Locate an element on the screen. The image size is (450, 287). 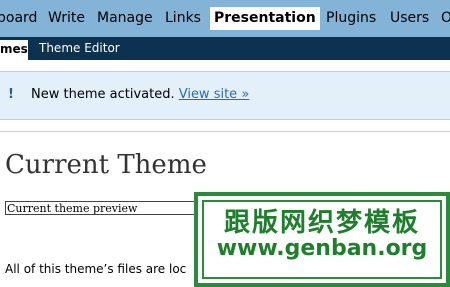
view-site-link: View site » is located at coordinates (214, 94).